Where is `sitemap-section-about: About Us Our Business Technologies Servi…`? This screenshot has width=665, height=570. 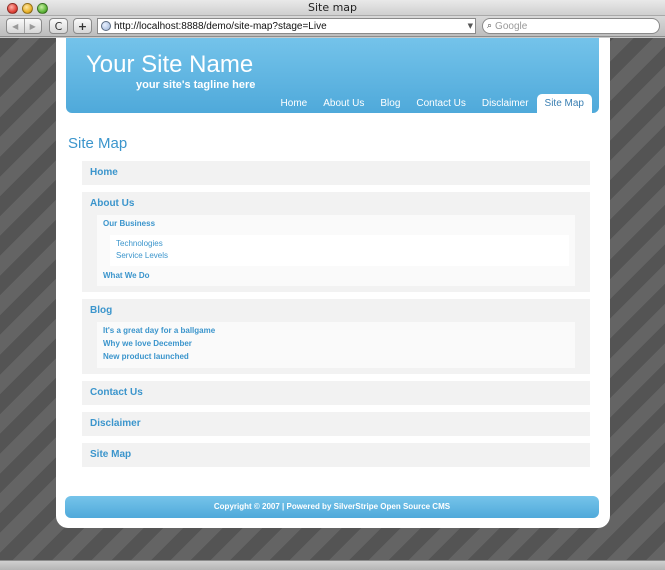 sitemap-section-about: About Us Our Business Technologies Servi… is located at coordinates (336, 242).